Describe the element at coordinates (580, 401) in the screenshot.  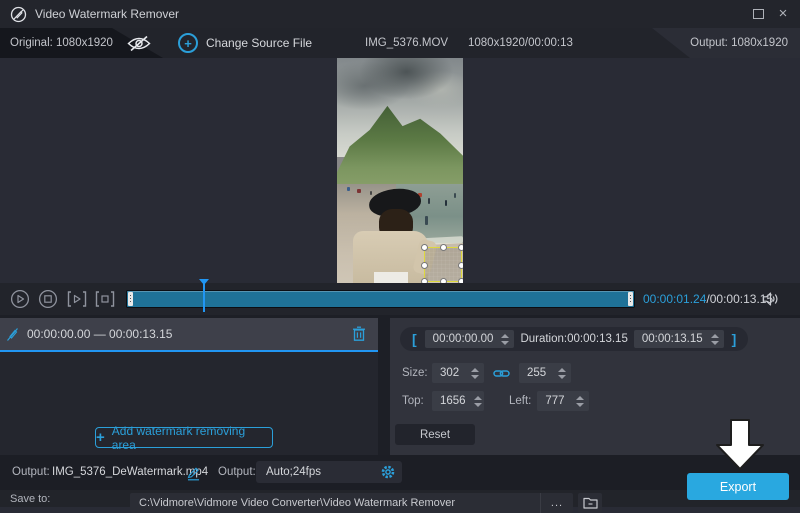
I see `left-spinner` at that location.